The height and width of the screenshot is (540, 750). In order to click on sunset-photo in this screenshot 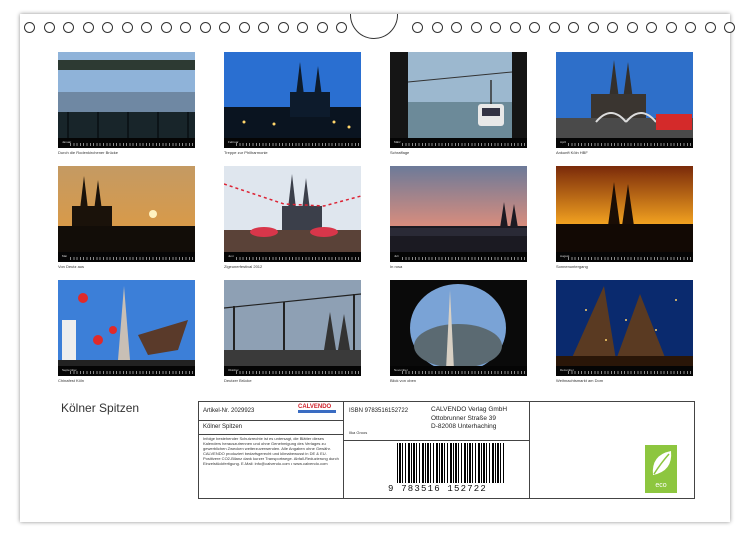, I will do `click(126, 214)`.